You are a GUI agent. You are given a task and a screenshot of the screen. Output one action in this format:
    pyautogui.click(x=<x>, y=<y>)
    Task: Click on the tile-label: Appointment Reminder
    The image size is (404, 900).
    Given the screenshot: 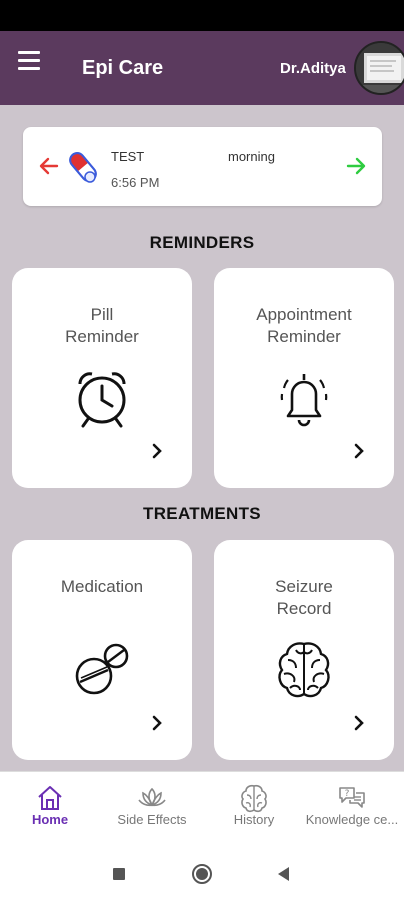 What is the action you would take?
    pyautogui.click(x=304, y=325)
    